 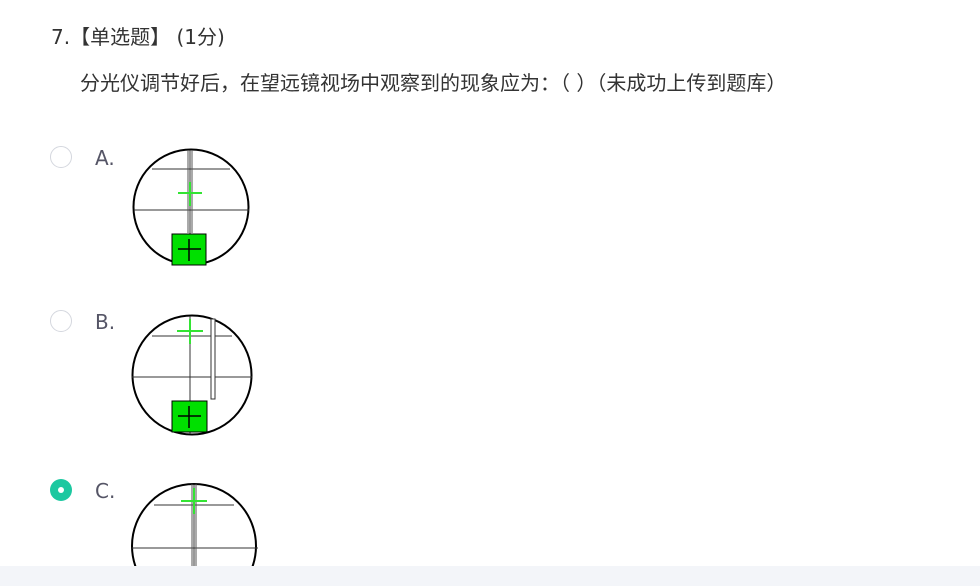 I want to click on bottom-bar, so click(x=490, y=576).